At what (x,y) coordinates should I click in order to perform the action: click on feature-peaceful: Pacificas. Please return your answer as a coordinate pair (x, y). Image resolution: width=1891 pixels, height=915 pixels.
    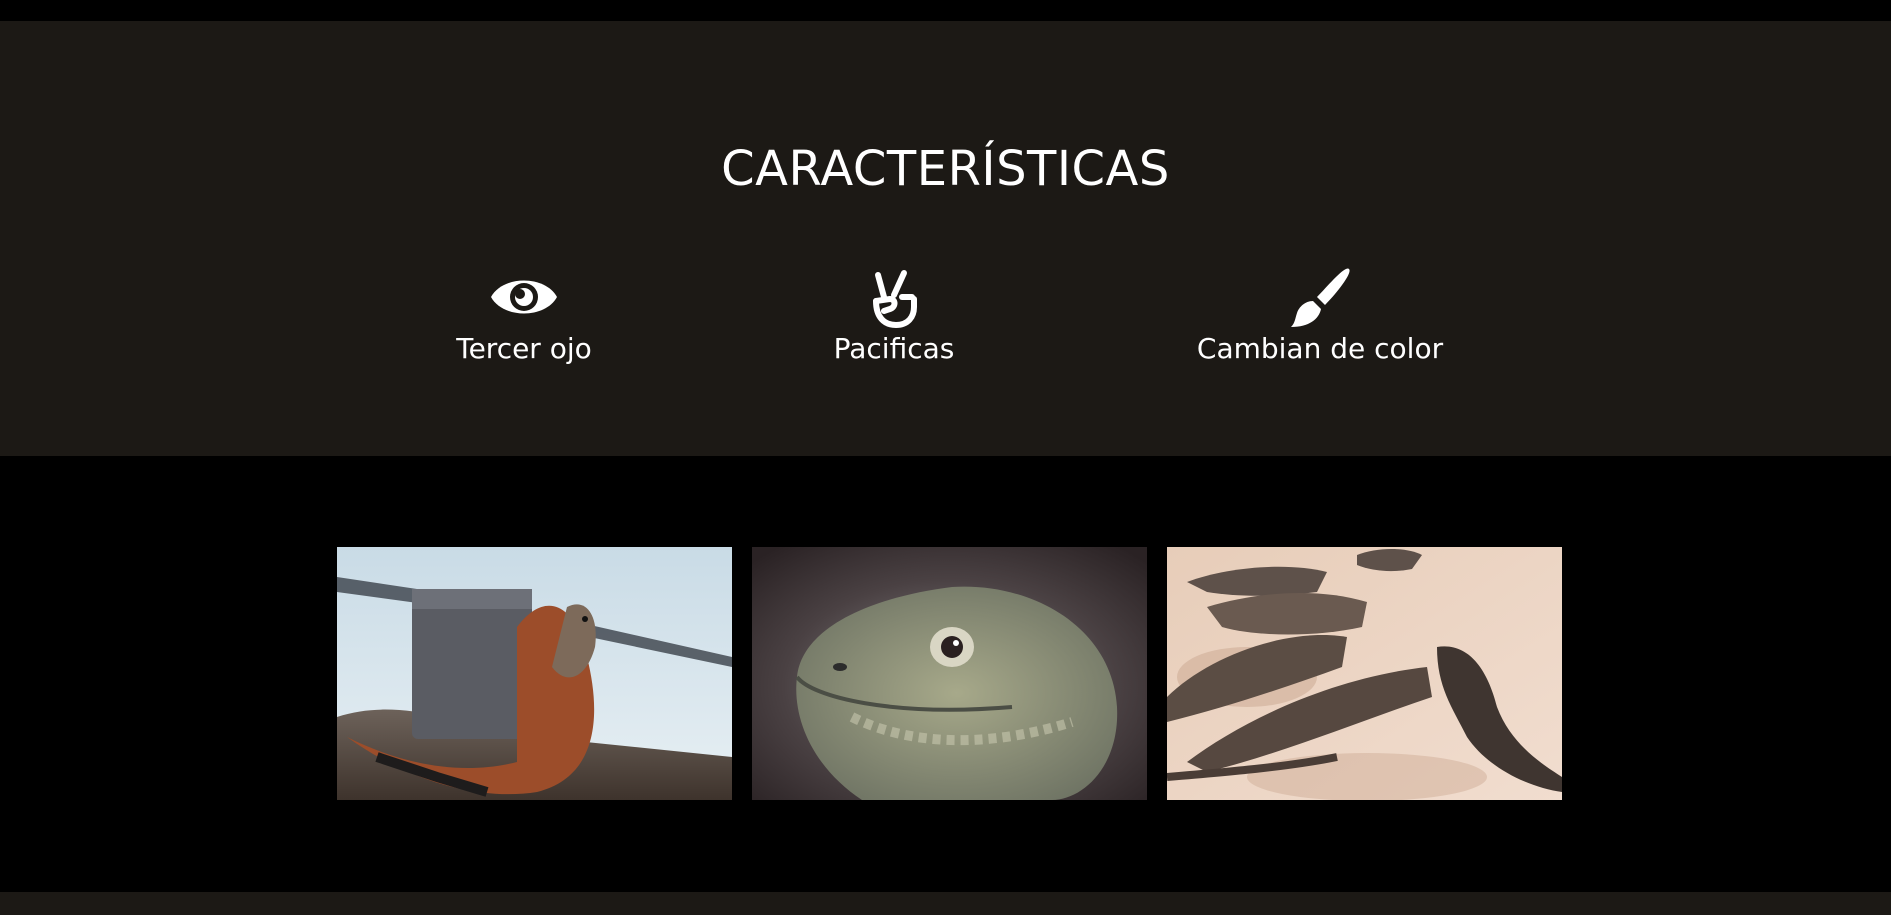
    Looking at the image, I should click on (894, 317).